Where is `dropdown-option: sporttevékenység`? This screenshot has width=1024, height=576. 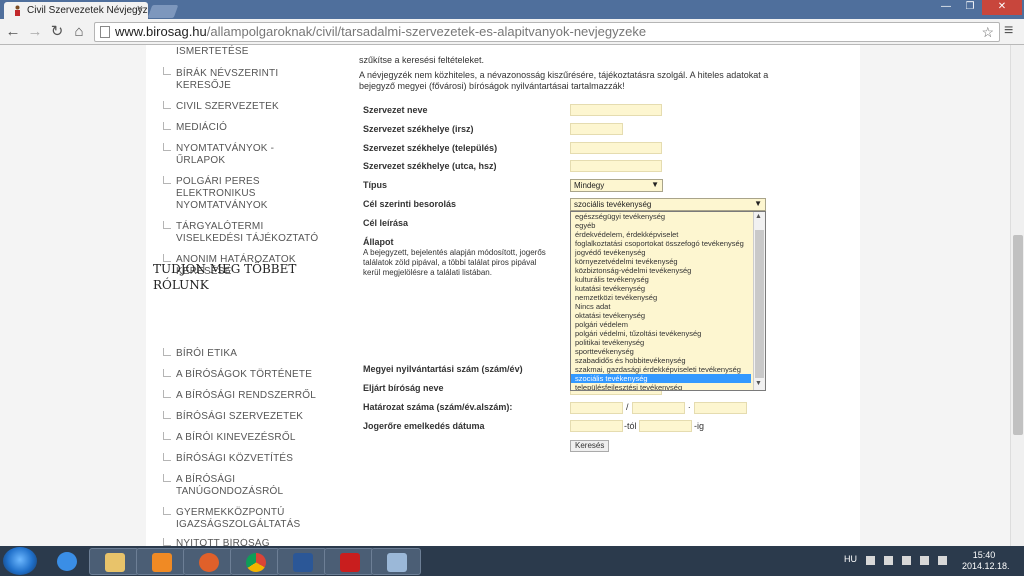 dropdown-option: sporttevékenység is located at coordinates (661, 351).